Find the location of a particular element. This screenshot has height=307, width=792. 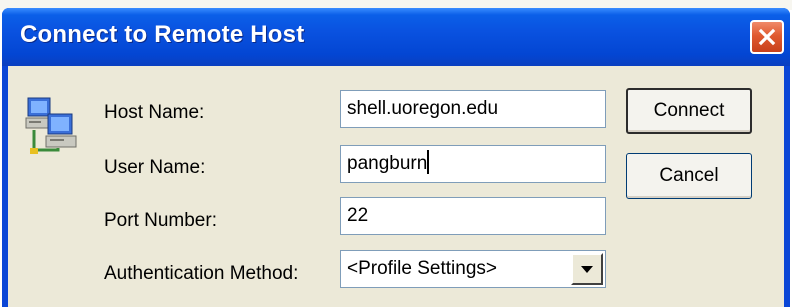

user-name-value: pangburn is located at coordinates (387, 163).